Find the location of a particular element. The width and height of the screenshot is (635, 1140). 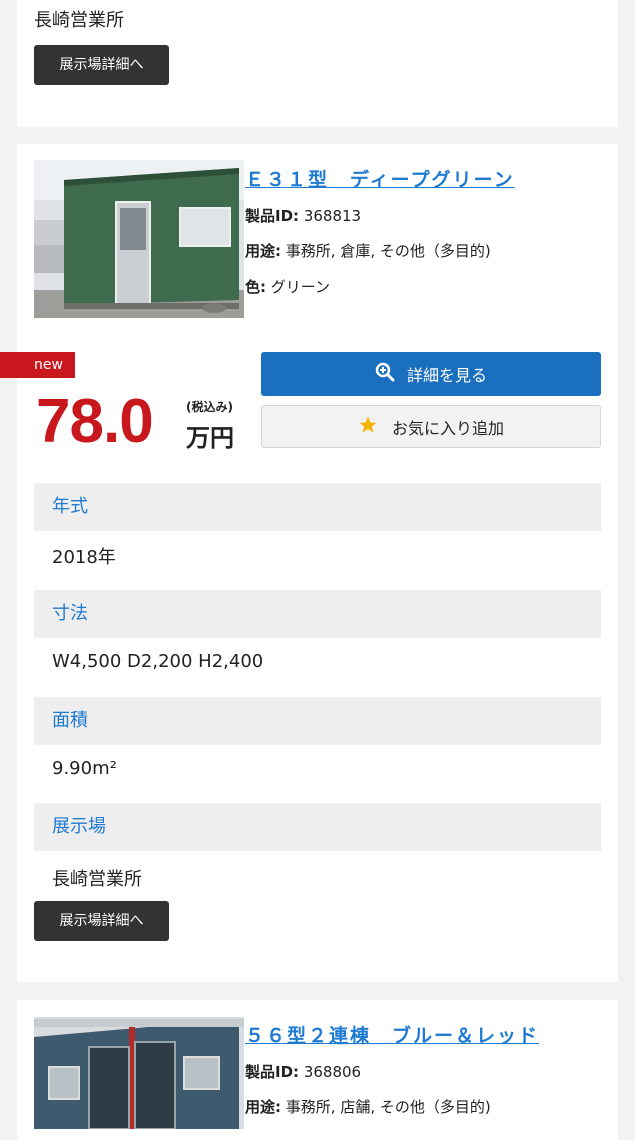

next-product-thumbnail is located at coordinates (139, 1073).